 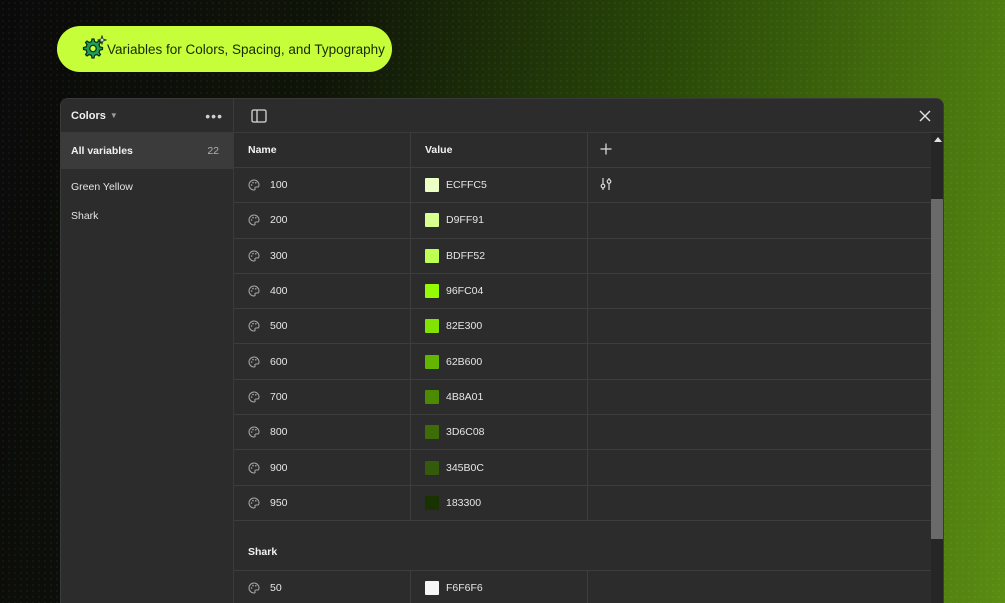 I want to click on table-row: 300 BDFF52, so click(x=582, y=256).